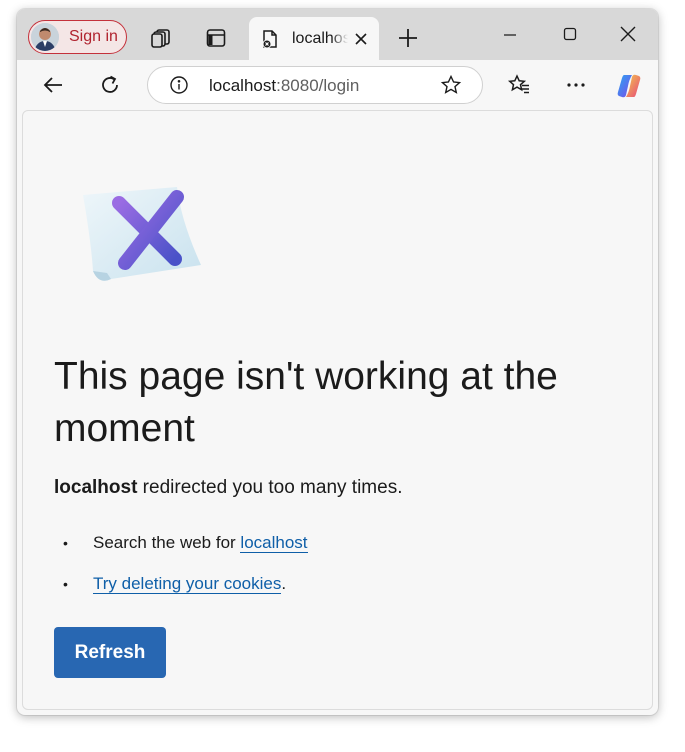  I want to click on search-localhost-link: localhost, so click(274, 543).